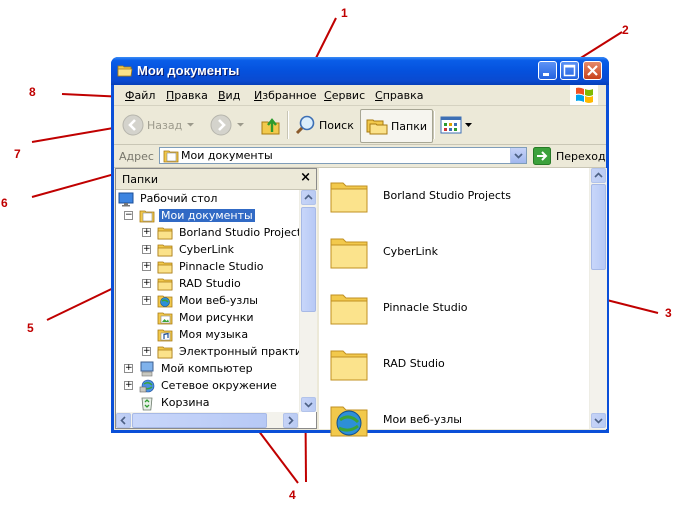 This screenshot has height=510, width=687. What do you see at coordinates (201, 385) in the screenshot?
I see `tree-item: + Сетевое окружение` at bounding box center [201, 385].